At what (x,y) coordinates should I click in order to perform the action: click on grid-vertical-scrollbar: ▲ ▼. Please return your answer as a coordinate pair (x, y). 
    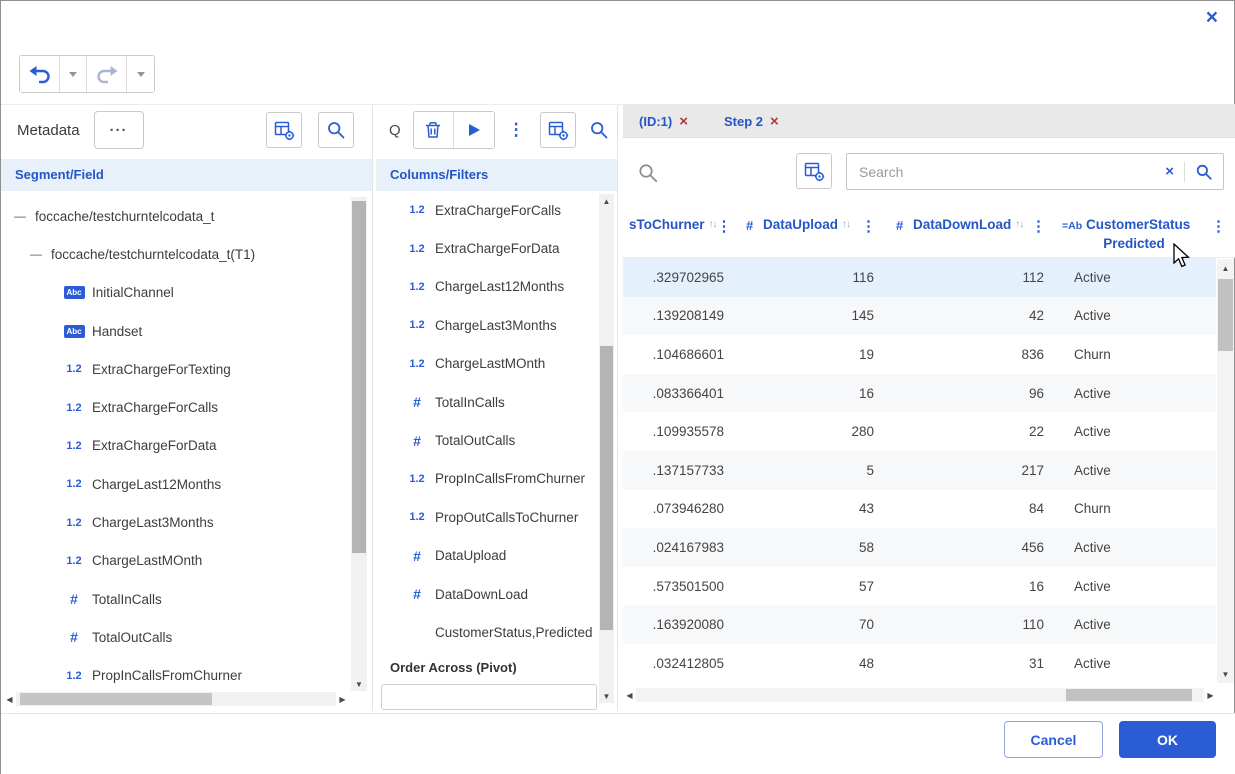
    Looking at the image, I should click on (1225, 471).